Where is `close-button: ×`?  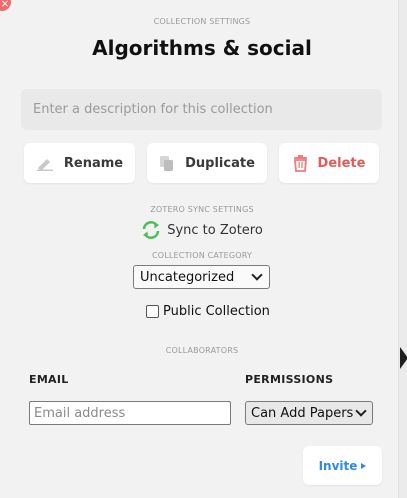 close-button: × is located at coordinates (5, 5).